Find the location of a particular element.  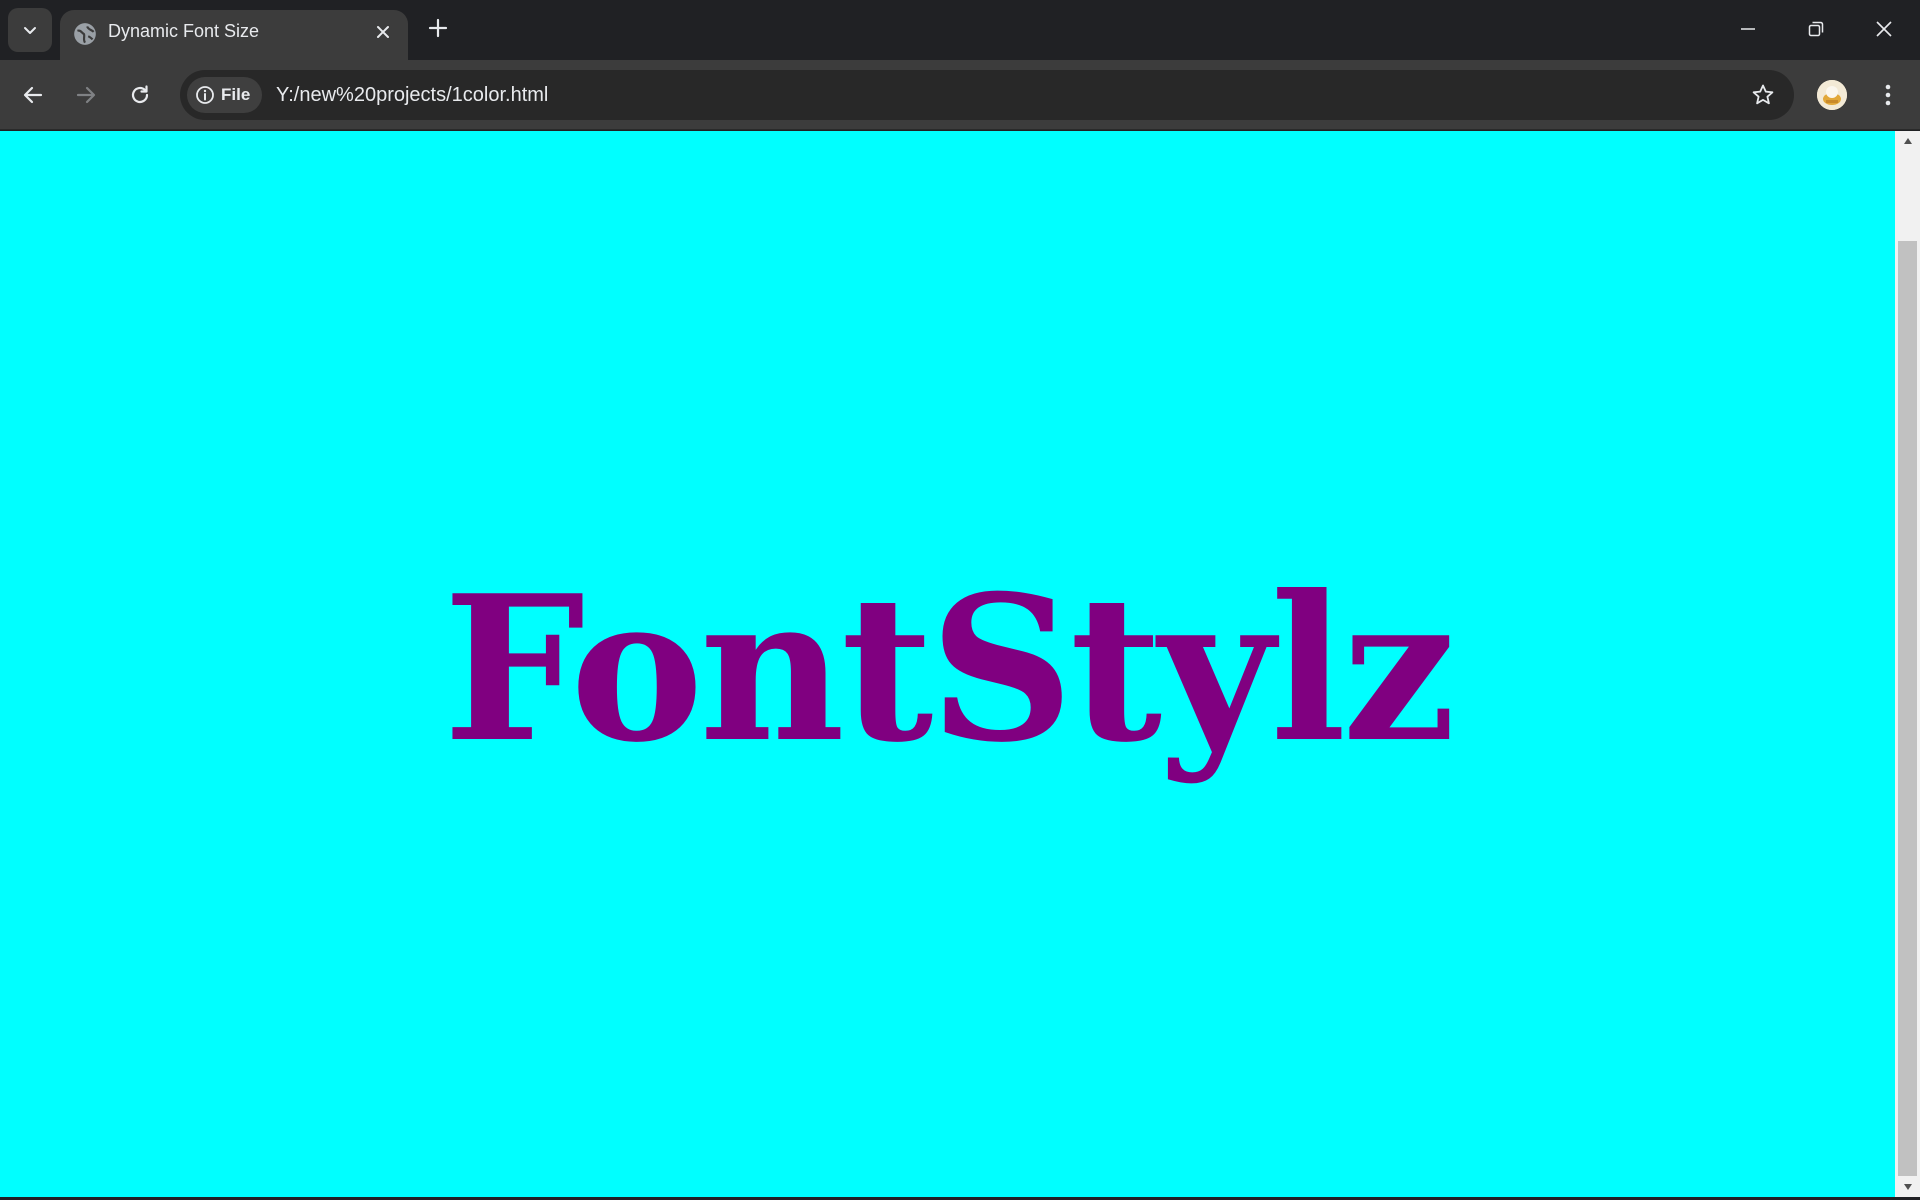

avatar-icon is located at coordinates (1832, 95).